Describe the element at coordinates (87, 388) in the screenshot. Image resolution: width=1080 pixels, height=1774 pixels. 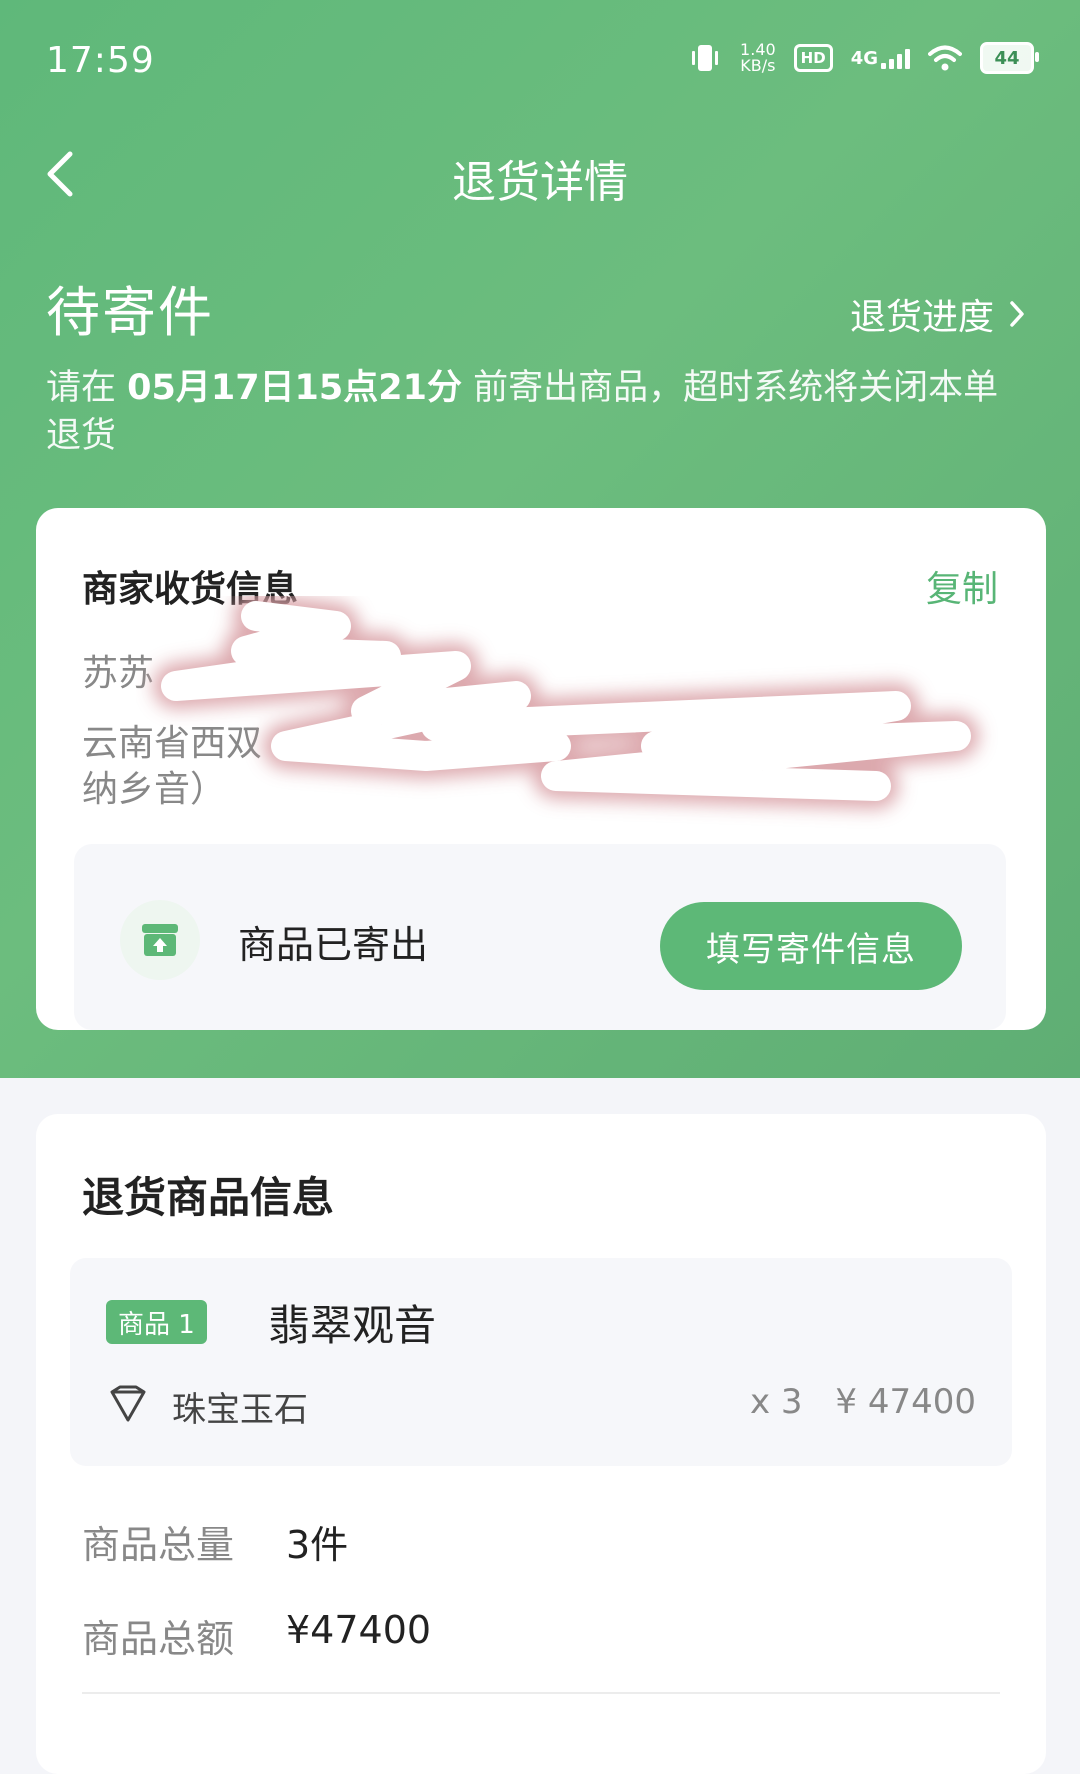
I see `deadline-prefix: 请在` at that location.